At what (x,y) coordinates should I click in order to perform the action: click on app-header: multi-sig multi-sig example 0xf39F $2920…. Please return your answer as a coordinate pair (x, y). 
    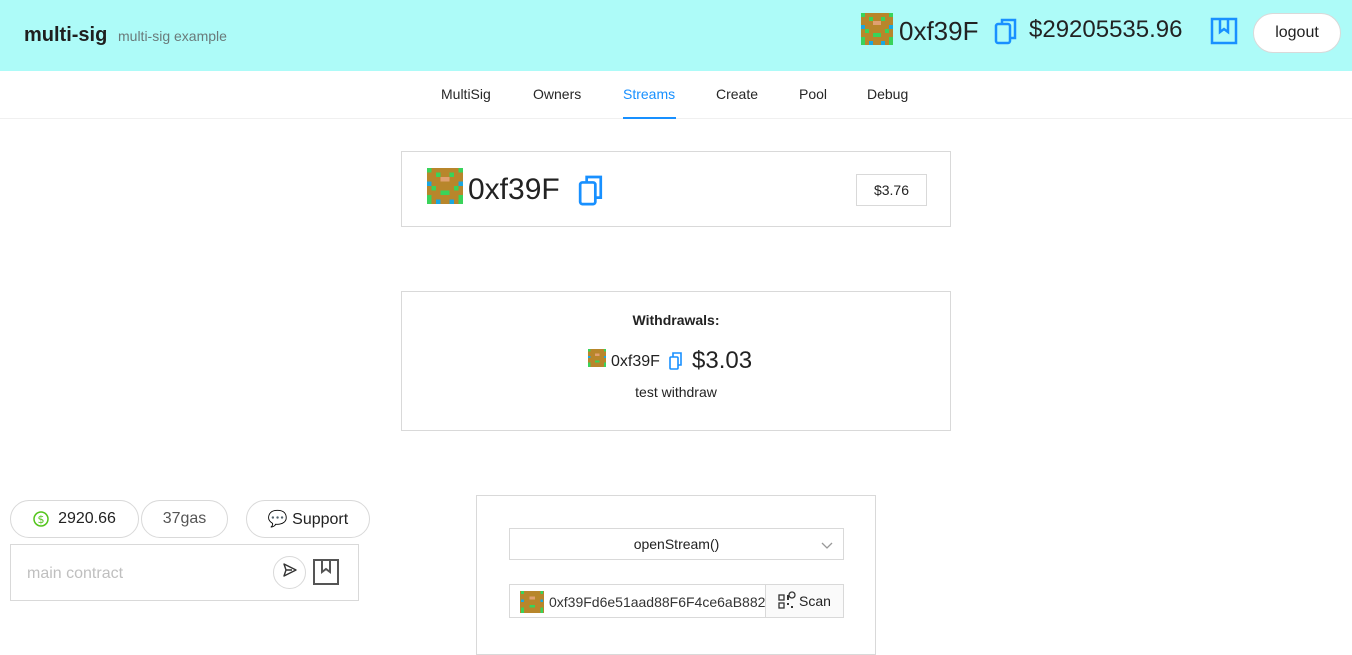
    Looking at the image, I should click on (676, 35).